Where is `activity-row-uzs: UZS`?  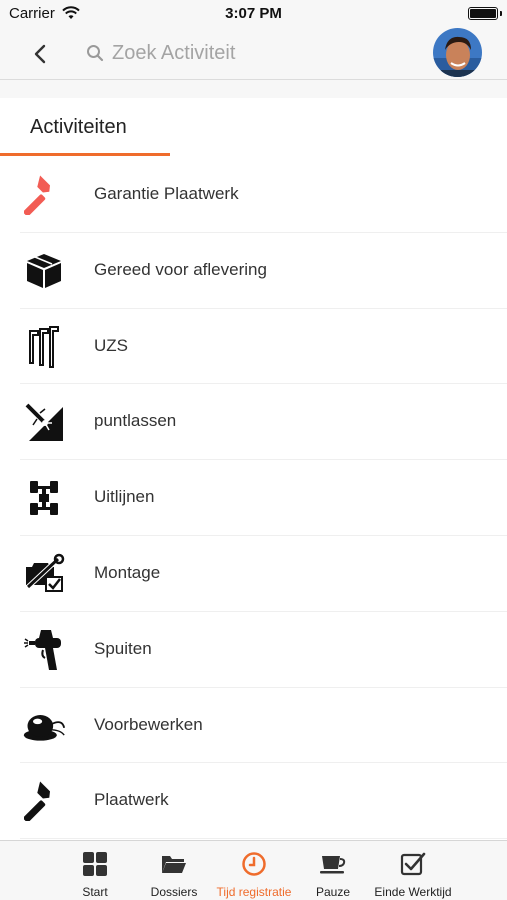 activity-row-uzs: UZS is located at coordinates (253, 347).